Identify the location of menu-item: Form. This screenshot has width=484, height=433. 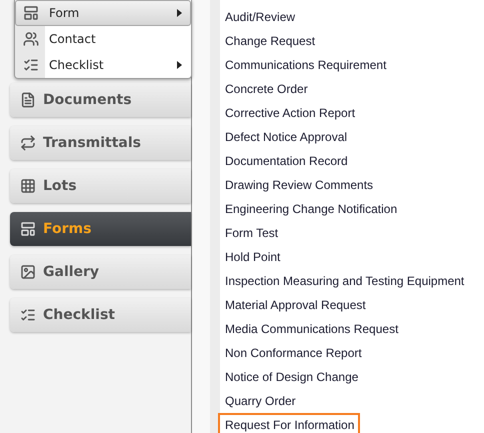
(103, 13).